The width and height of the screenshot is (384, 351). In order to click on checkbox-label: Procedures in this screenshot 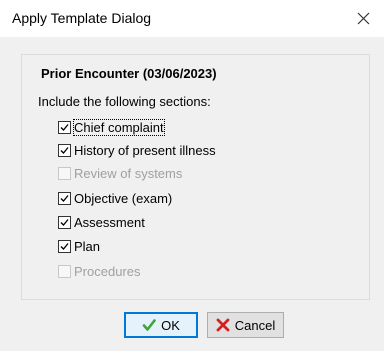, I will do `click(107, 271)`.